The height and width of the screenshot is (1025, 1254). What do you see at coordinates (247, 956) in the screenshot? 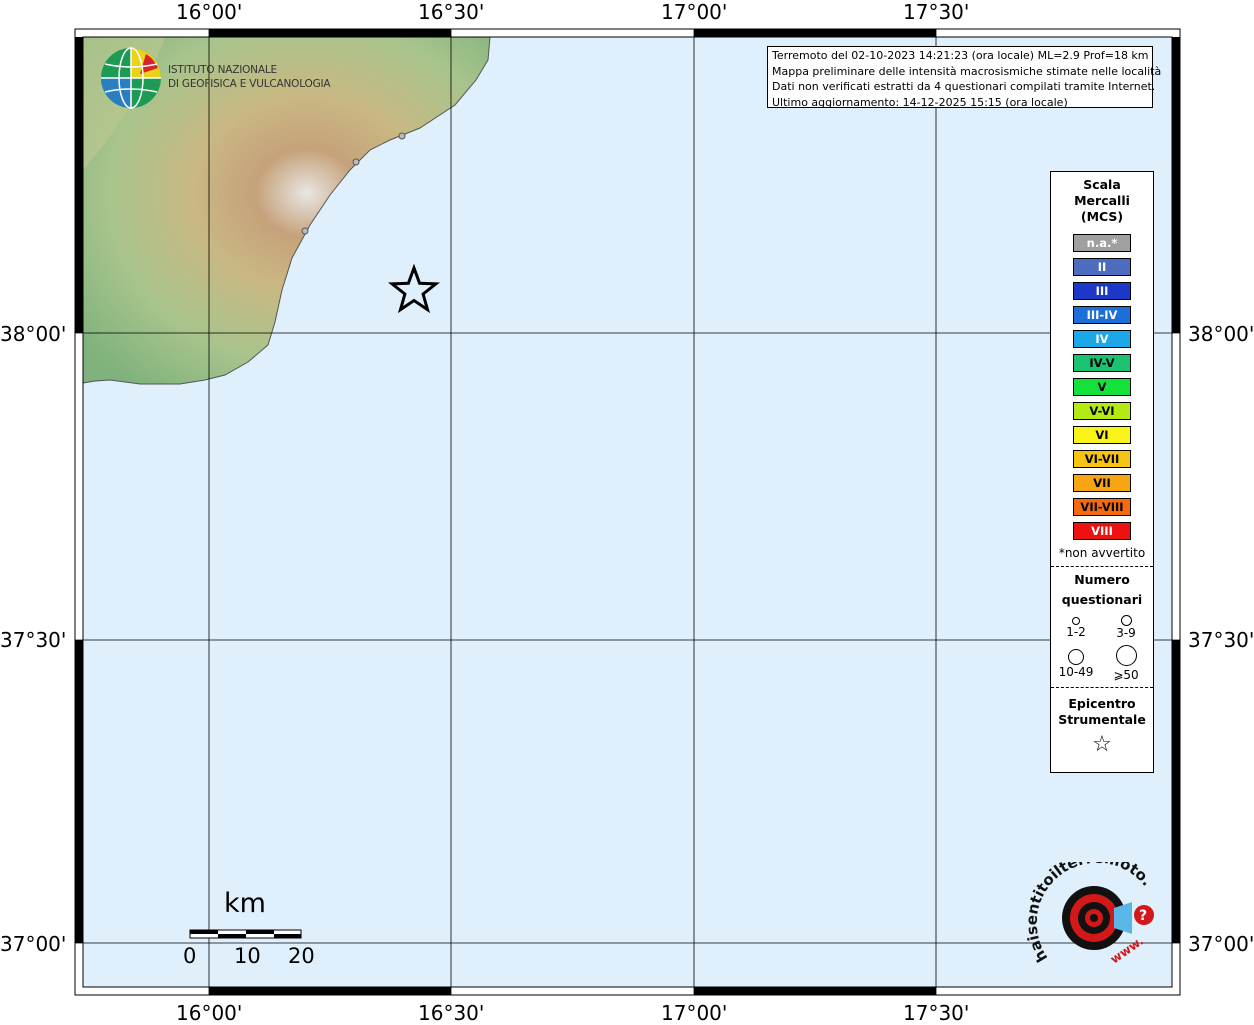
I see `scale-tick: 10` at bounding box center [247, 956].